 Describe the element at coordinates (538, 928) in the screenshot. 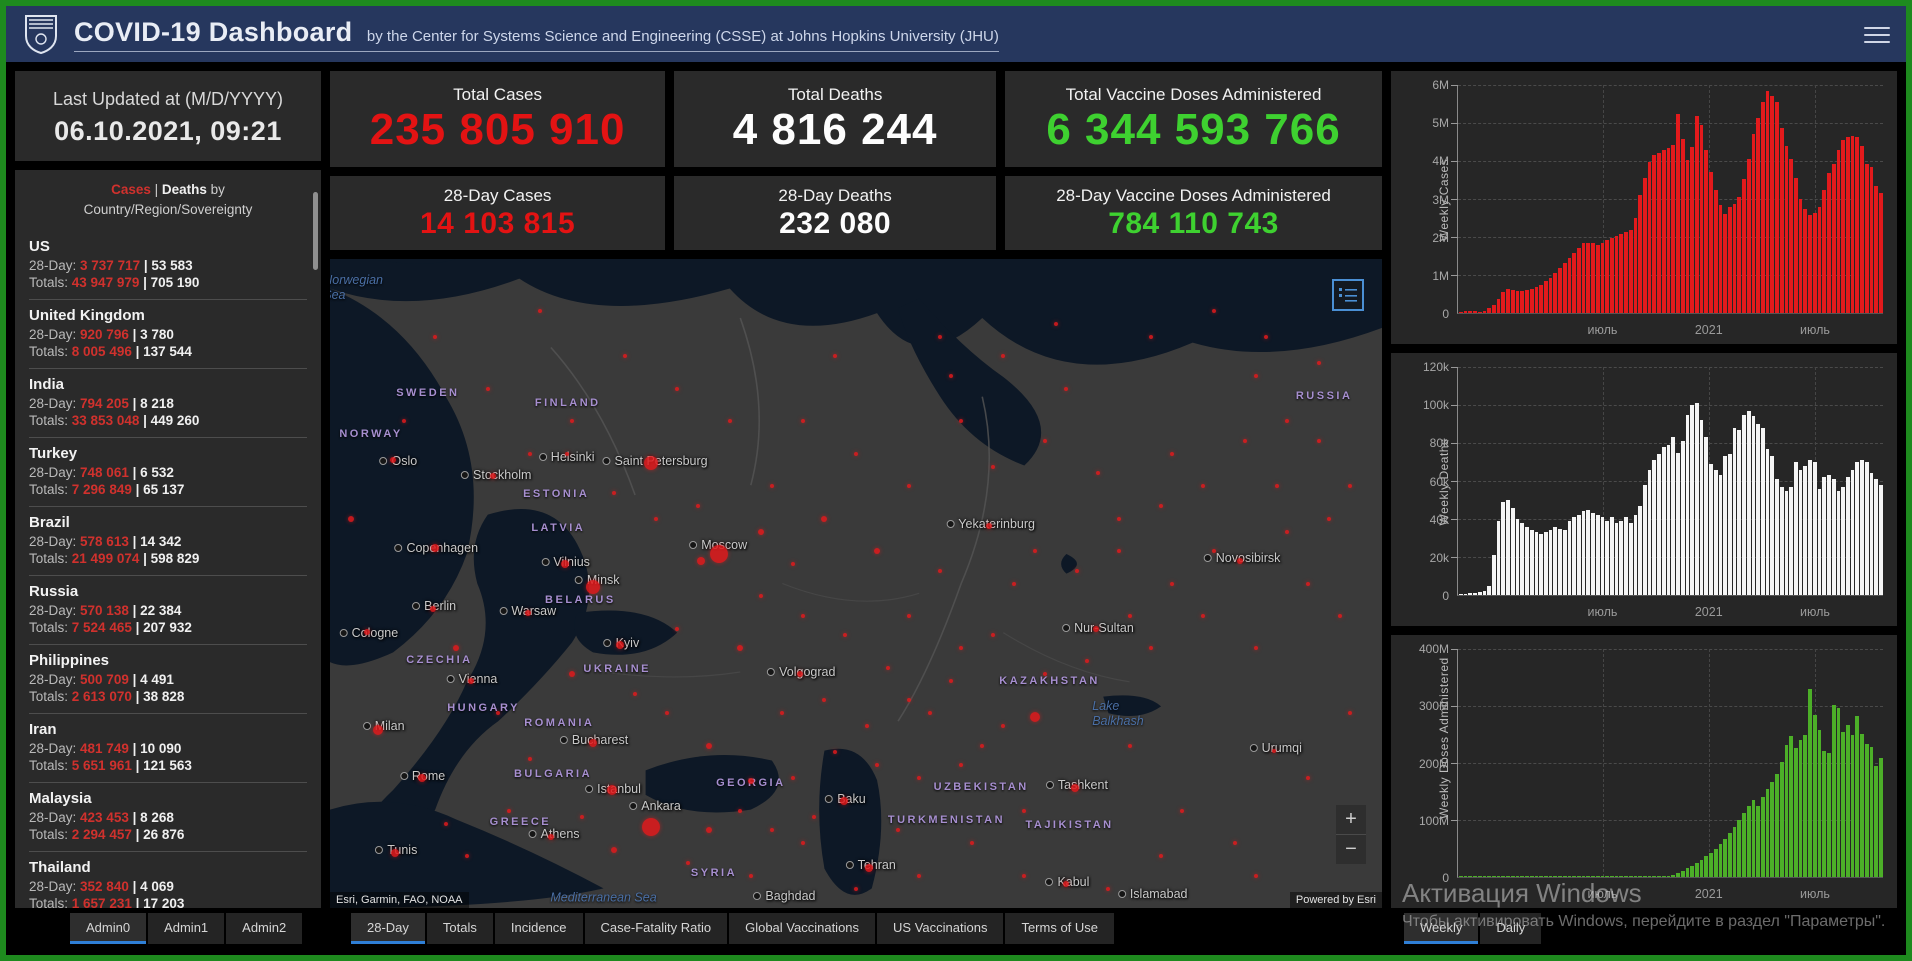

I see `tab-incidence: Incidence` at that location.